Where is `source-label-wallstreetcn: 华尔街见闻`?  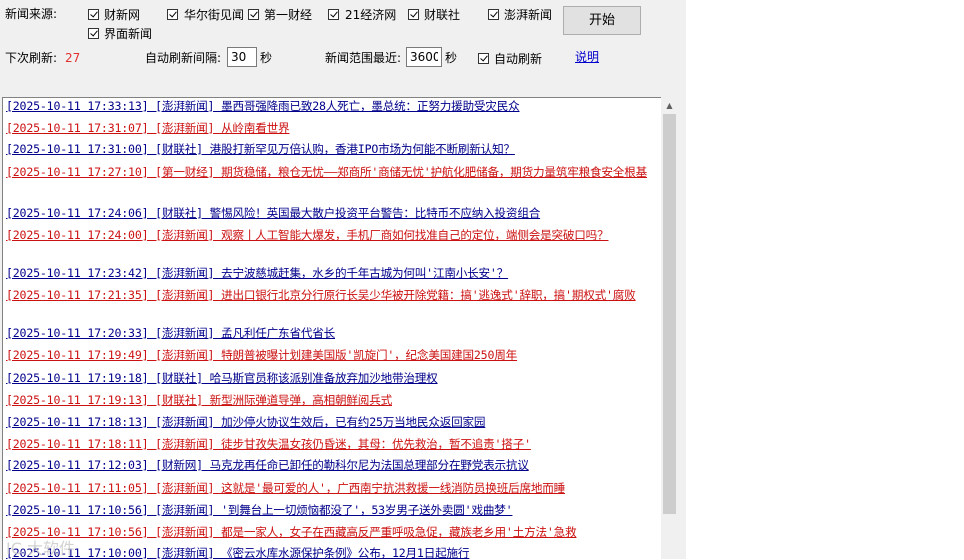 source-label-wallstreetcn: 华尔街见闻 is located at coordinates (214, 15).